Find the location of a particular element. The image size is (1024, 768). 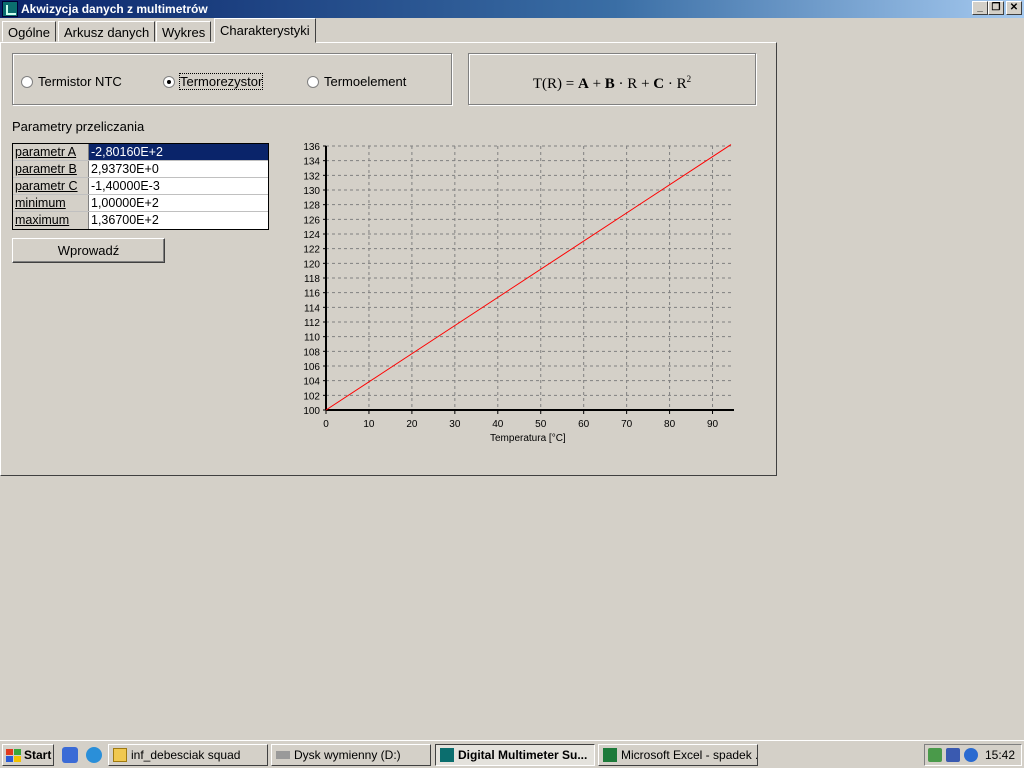

y-tick-label: 116 is located at coordinates (312, 294).